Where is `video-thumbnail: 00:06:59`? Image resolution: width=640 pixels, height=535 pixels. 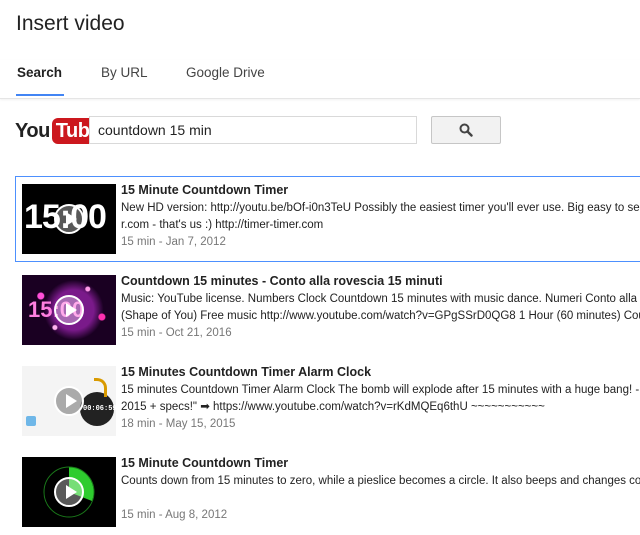
video-thumbnail: 00:06:59 is located at coordinates (69, 401).